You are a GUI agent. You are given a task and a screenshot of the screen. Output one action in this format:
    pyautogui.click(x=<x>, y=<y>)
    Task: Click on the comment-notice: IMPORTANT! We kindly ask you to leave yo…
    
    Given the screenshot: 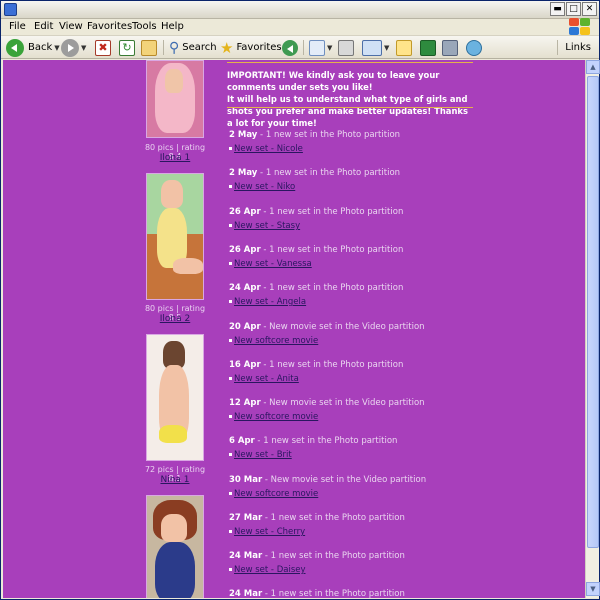 What is the action you would take?
    pyautogui.click(x=347, y=99)
    